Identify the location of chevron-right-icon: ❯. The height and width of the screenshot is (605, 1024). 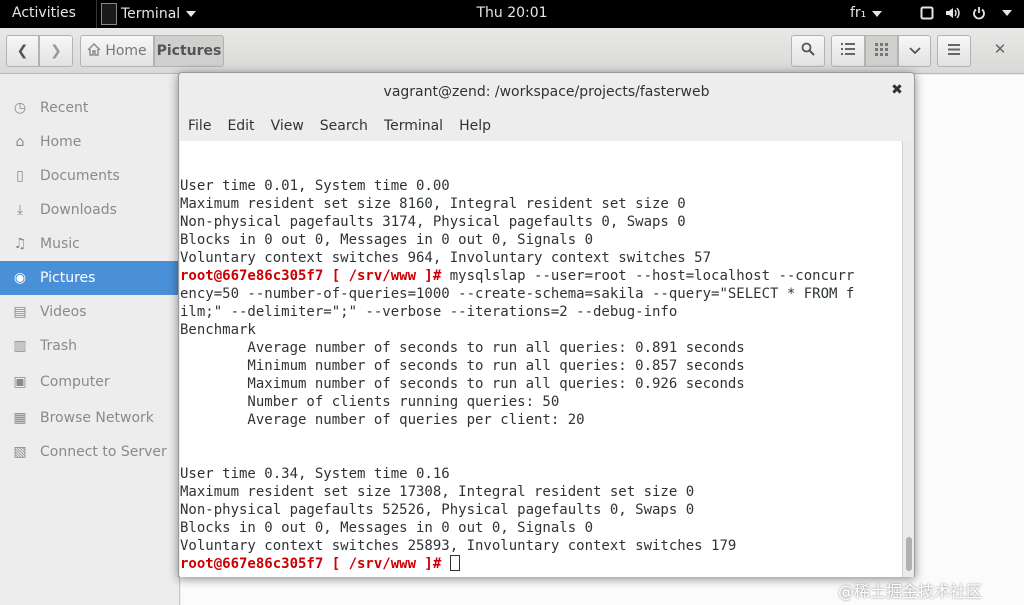
(56, 51).